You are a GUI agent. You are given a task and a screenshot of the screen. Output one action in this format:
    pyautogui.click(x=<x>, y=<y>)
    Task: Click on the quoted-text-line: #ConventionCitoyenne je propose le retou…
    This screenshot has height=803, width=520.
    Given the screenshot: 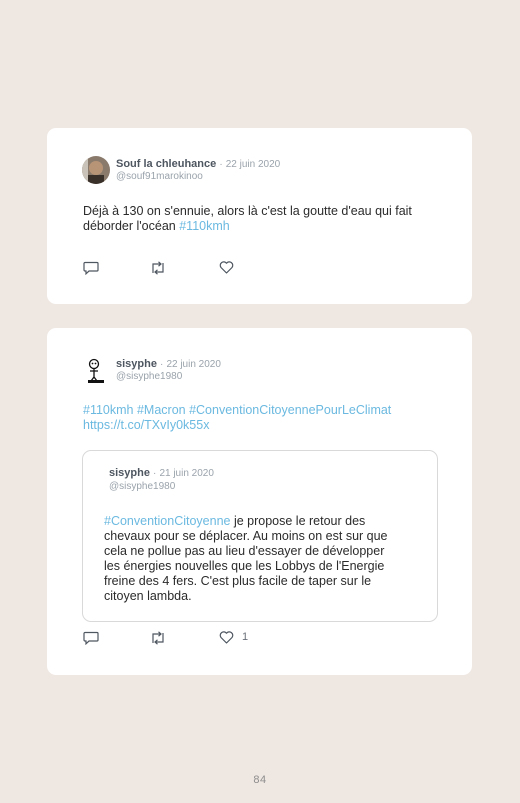 What is the action you would take?
    pyautogui.click(x=264, y=521)
    